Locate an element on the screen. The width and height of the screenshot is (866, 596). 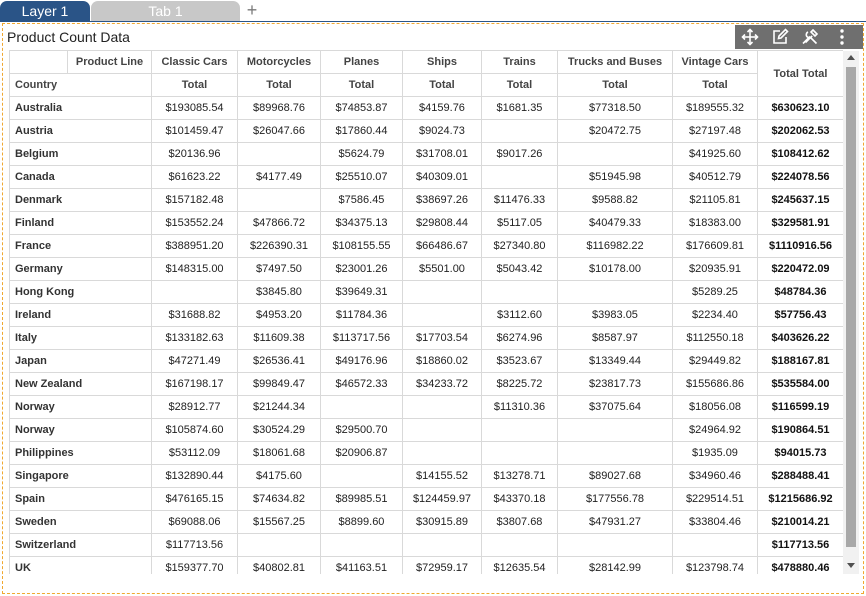
value-cell: $5501.00 is located at coordinates (442, 269).